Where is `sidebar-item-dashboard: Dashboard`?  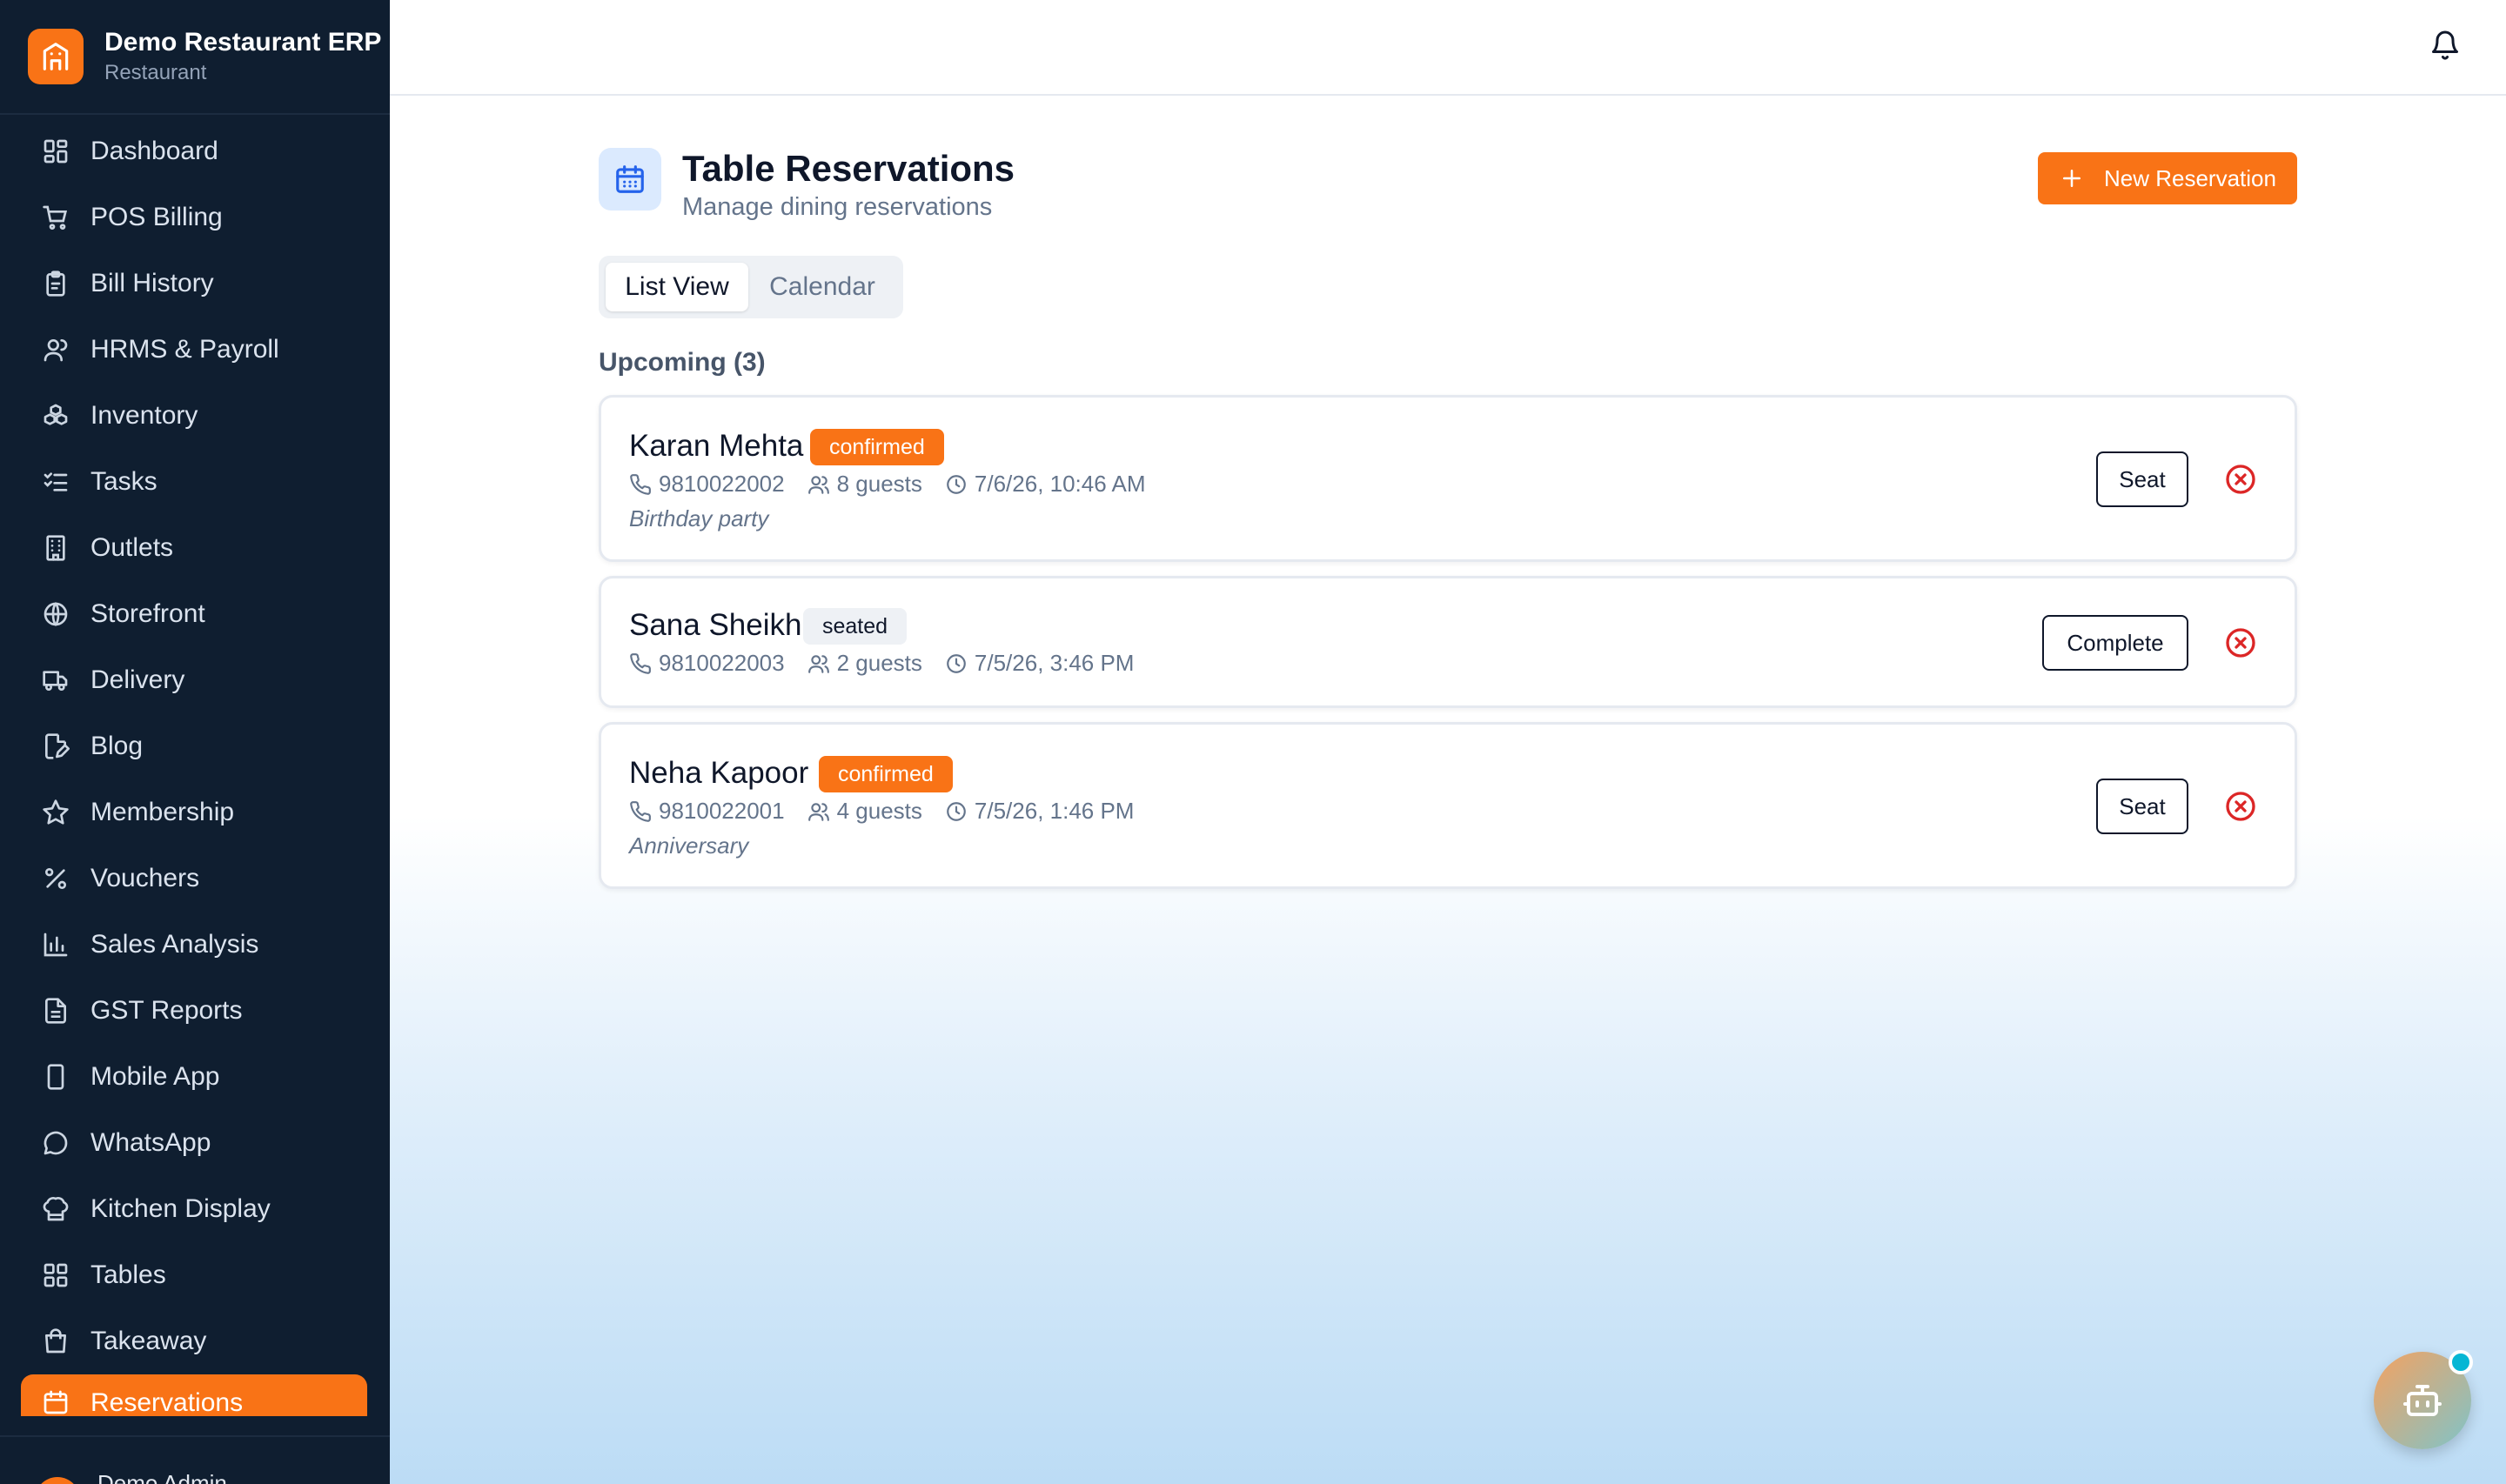
sidebar-item-dashboard: Dashboard is located at coordinates (195, 151).